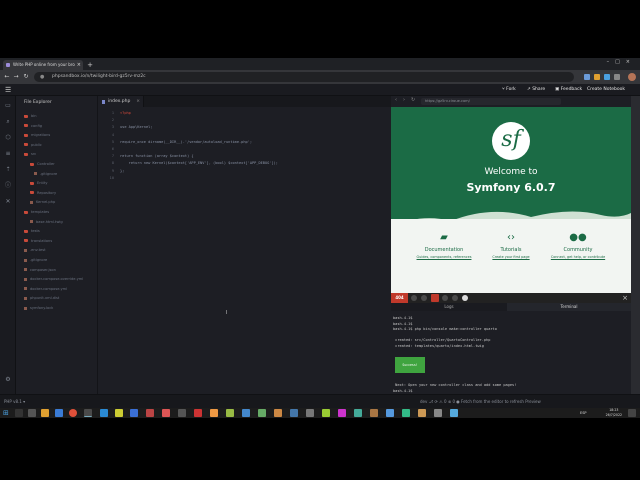 This screenshot has height=480, width=640. Describe the element at coordinates (125, 113) in the screenshot. I see `code-line: <?php` at that location.